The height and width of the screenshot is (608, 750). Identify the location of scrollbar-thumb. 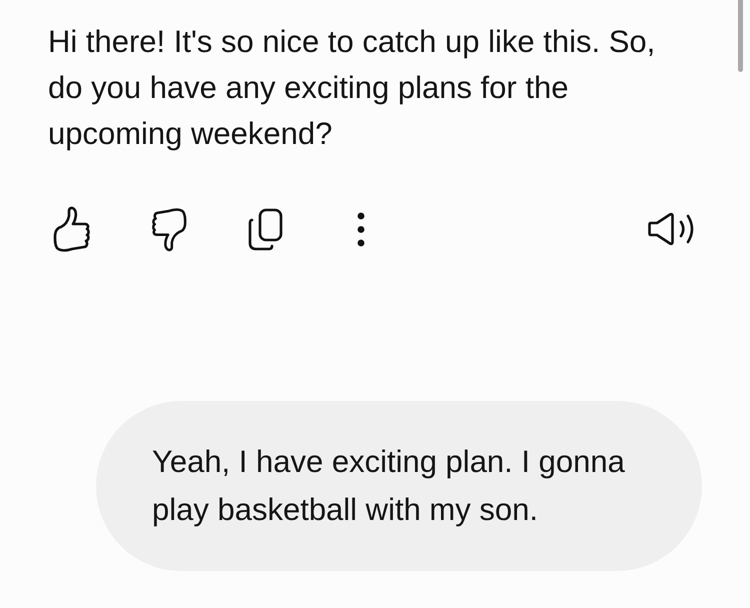
(740, 36).